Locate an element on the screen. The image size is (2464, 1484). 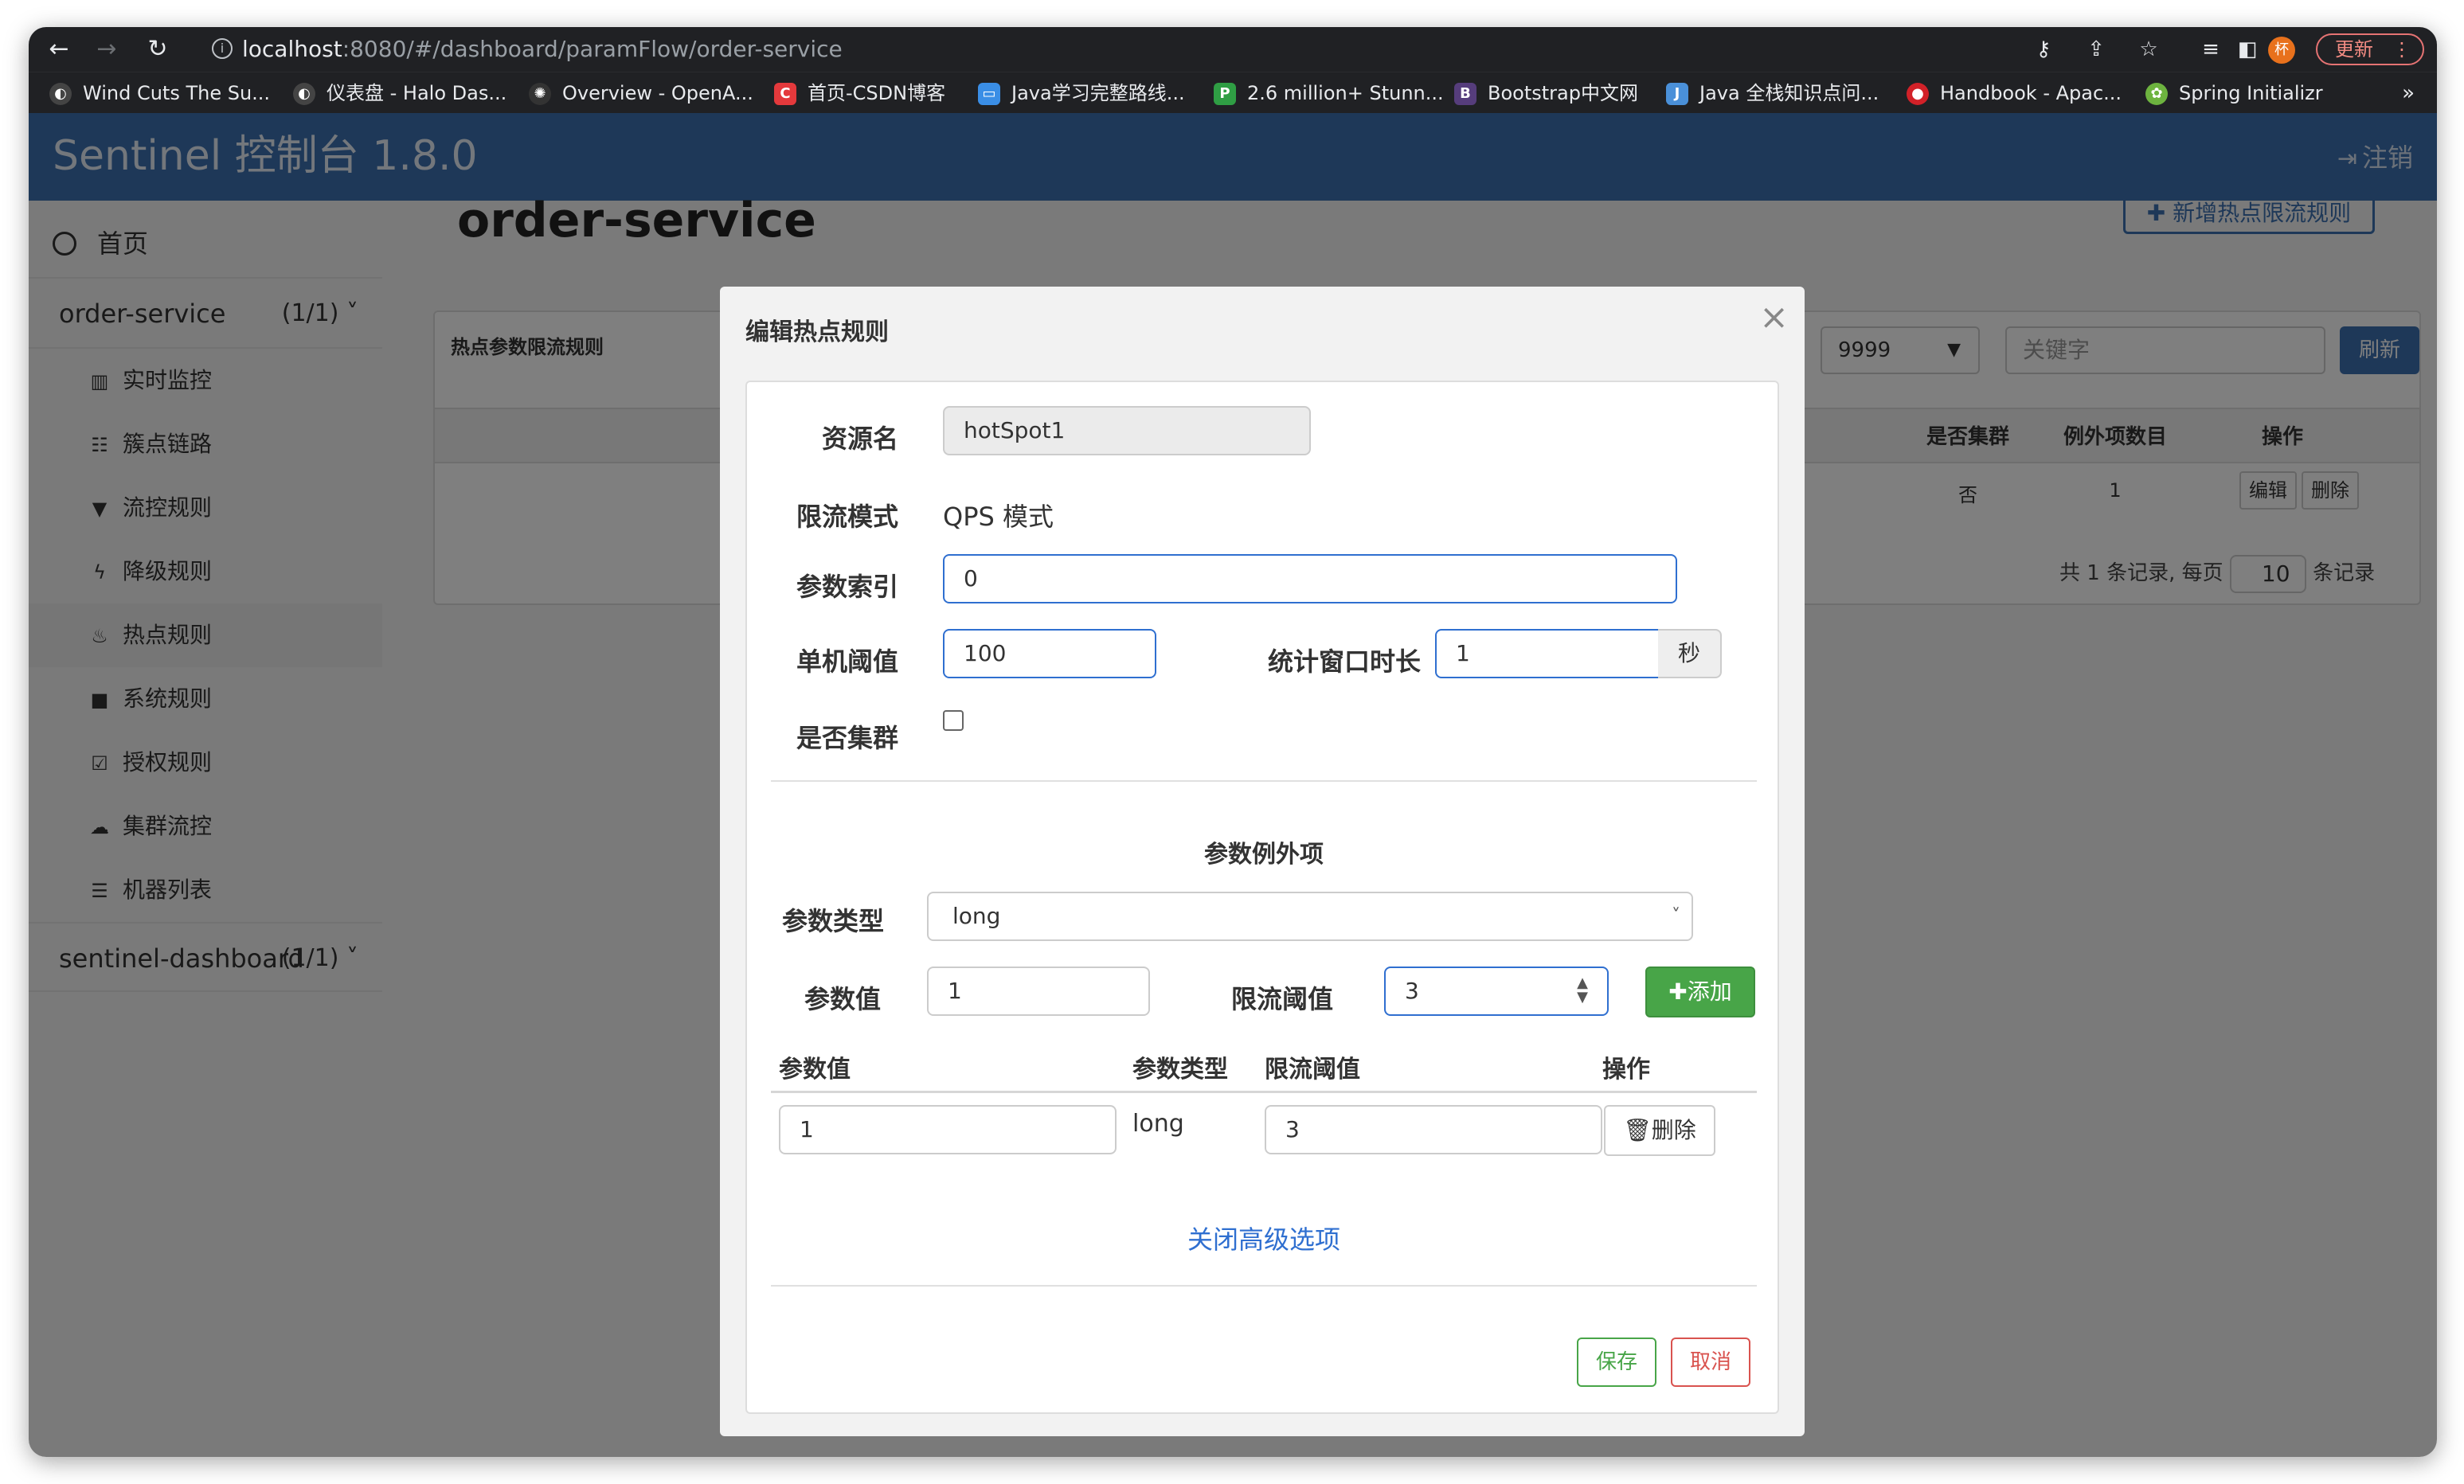
bookmark-item: B Bootstrap中文网 is located at coordinates (1546, 93).